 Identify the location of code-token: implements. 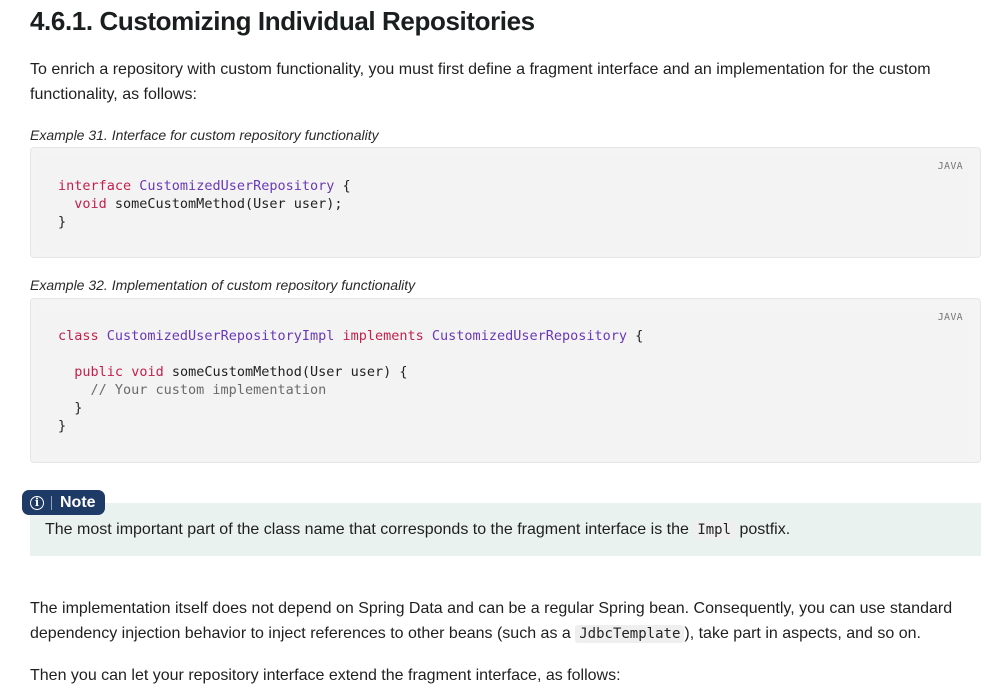
(383, 336).